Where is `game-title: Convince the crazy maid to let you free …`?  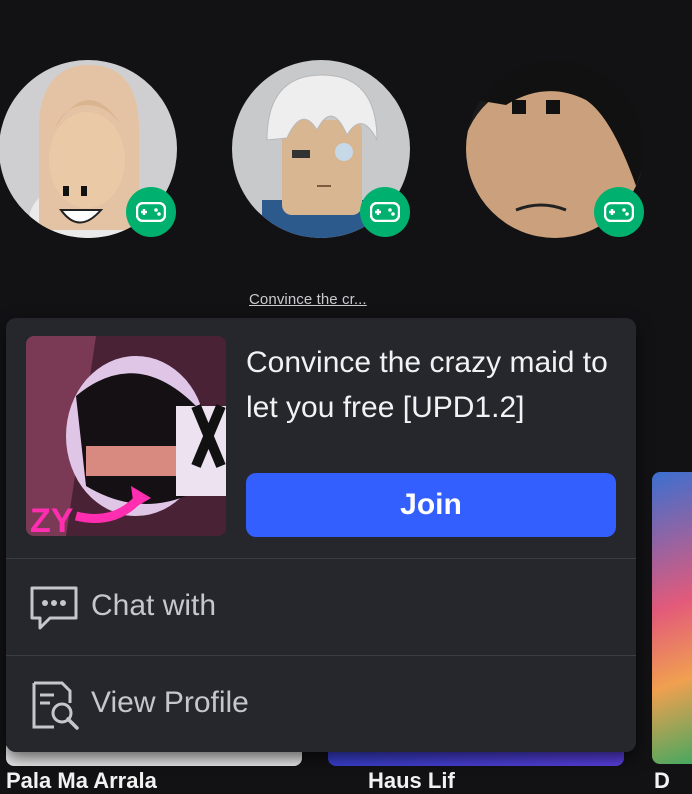
game-title: Convince the crazy maid to let you free … is located at coordinates (427, 385).